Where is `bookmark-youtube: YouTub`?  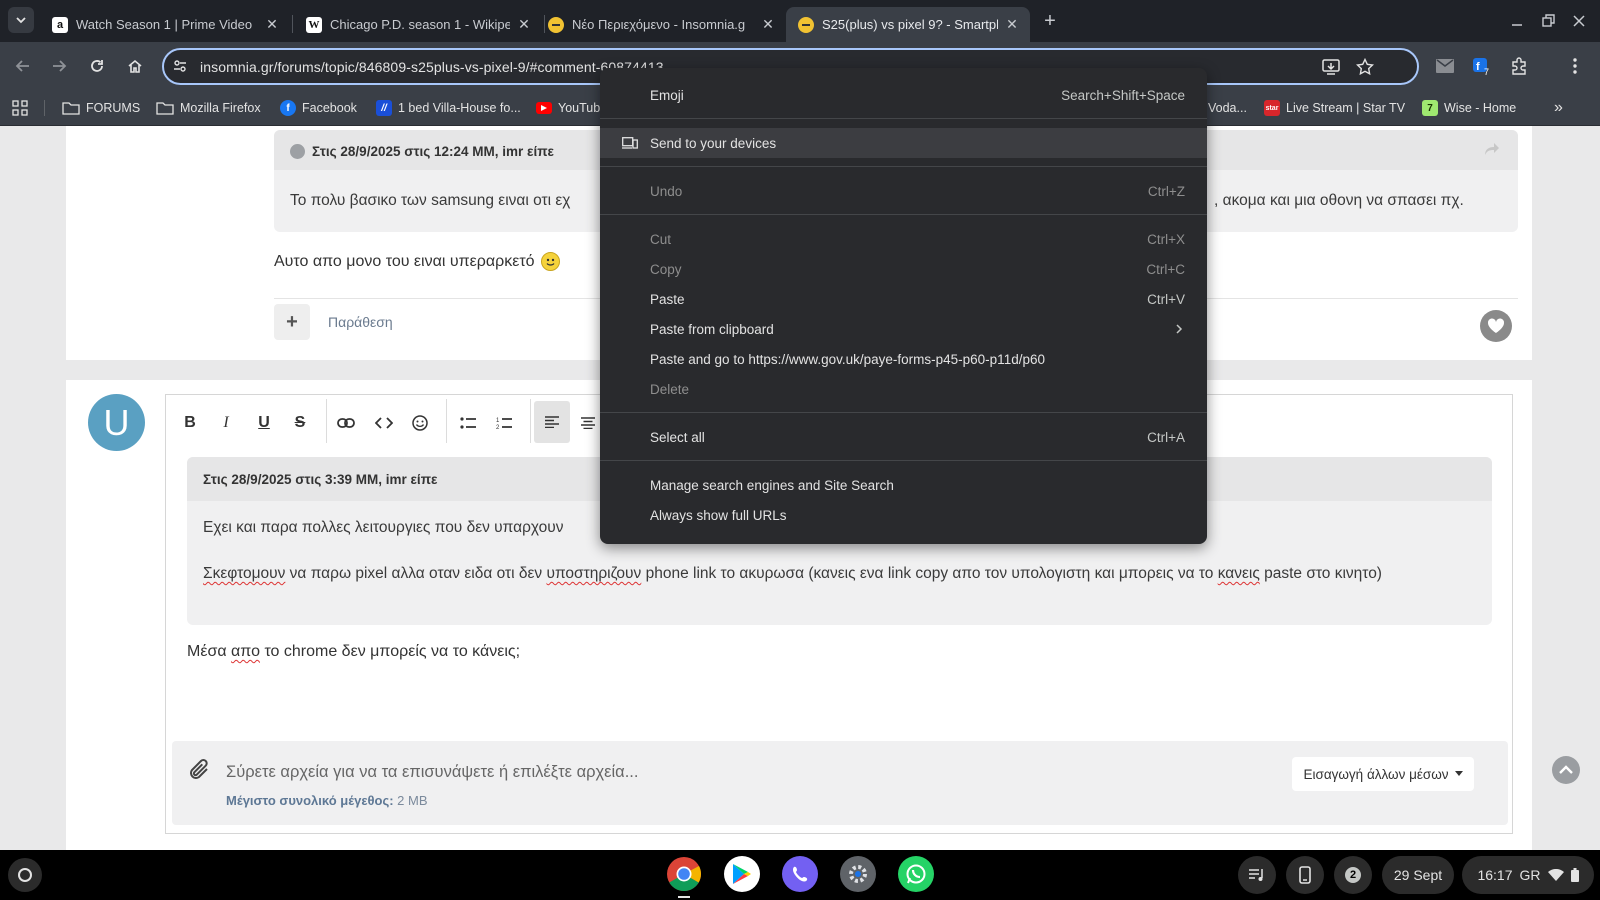 bookmark-youtube: YouTub is located at coordinates (568, 108).